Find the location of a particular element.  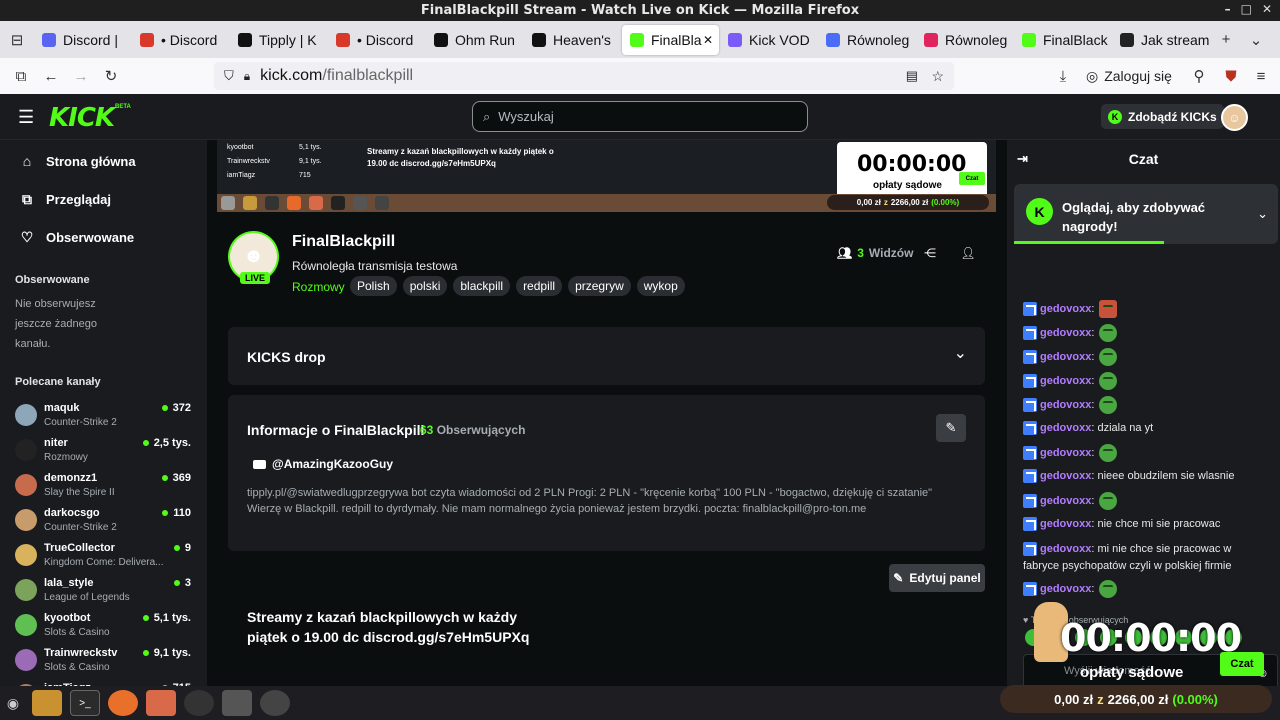

url-path: /finalblackpill is located at coordinates (368, 75).